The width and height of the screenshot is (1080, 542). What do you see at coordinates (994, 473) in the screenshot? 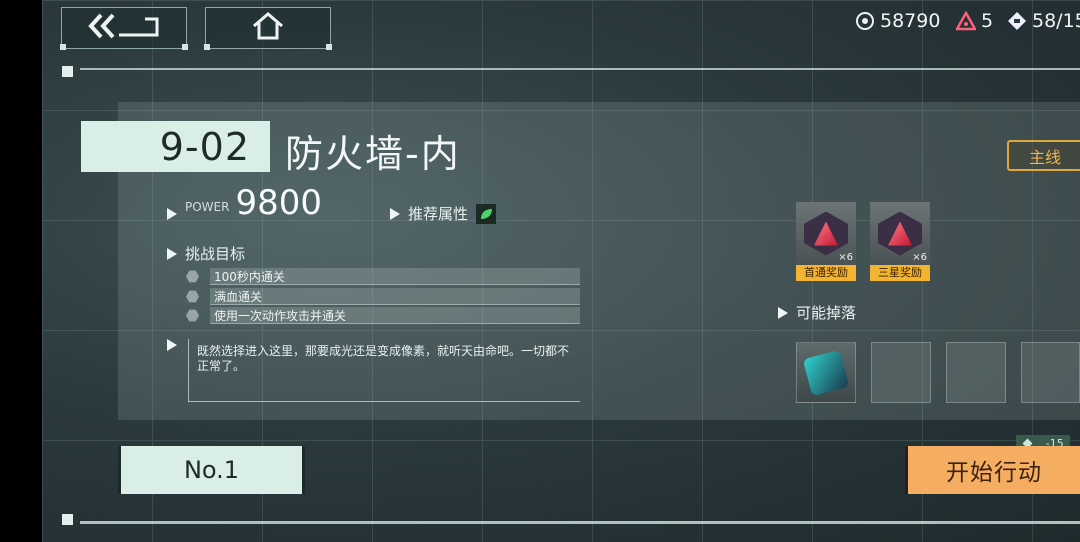
I see `start-label: 开始行动` at bounding box center [994, 473].